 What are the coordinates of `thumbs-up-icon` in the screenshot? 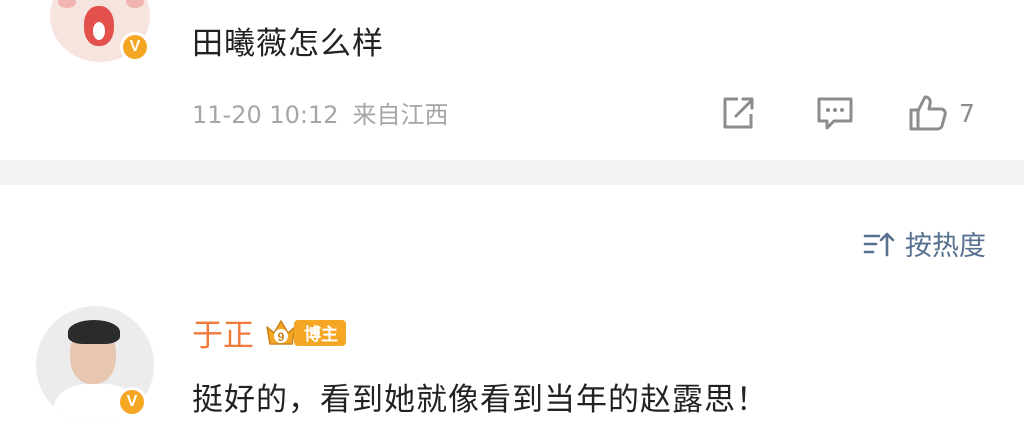 It's located at (928, 113).